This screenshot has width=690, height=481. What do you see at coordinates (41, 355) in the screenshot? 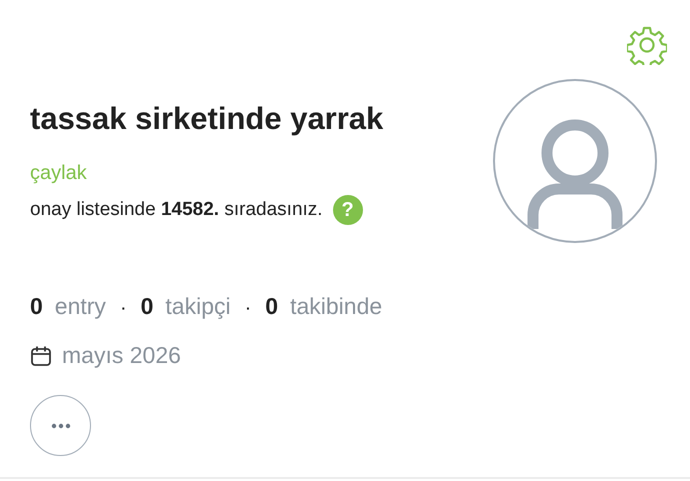
I see `calendar-icon` at bounding box center [41, 355].